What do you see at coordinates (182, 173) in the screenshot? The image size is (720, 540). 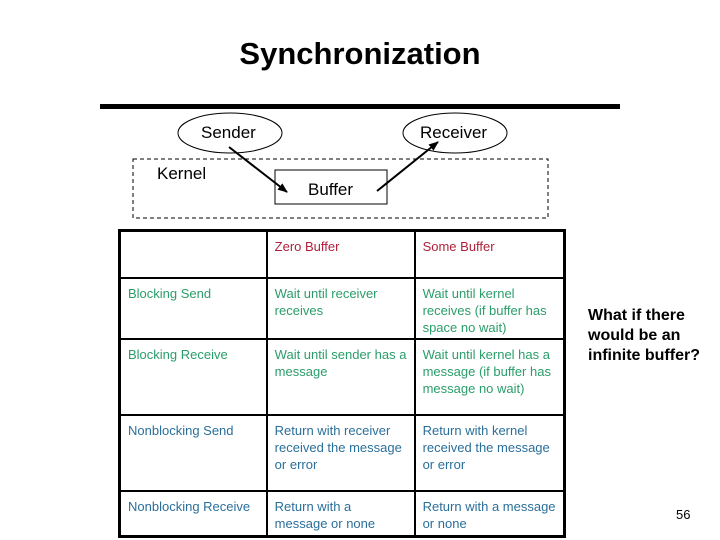 I see `kernel-label: Kernel` at bounding box center [182, 173].